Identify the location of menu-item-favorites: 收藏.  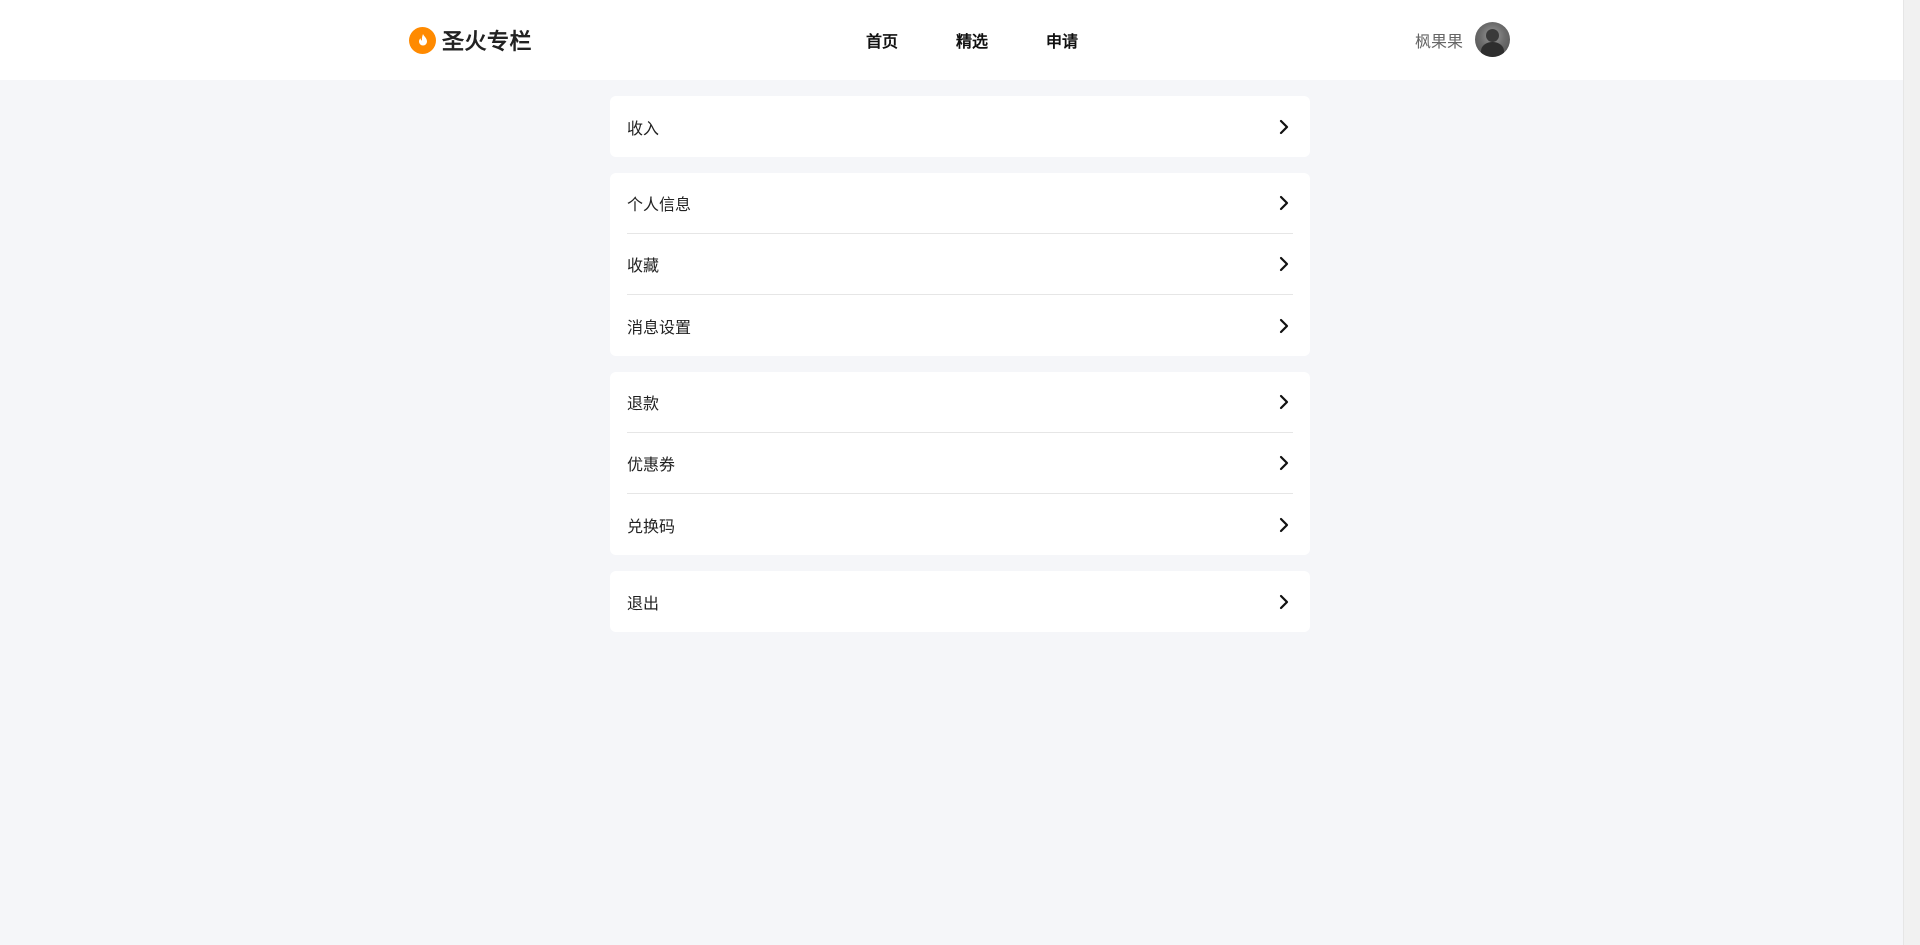
(960, 264).